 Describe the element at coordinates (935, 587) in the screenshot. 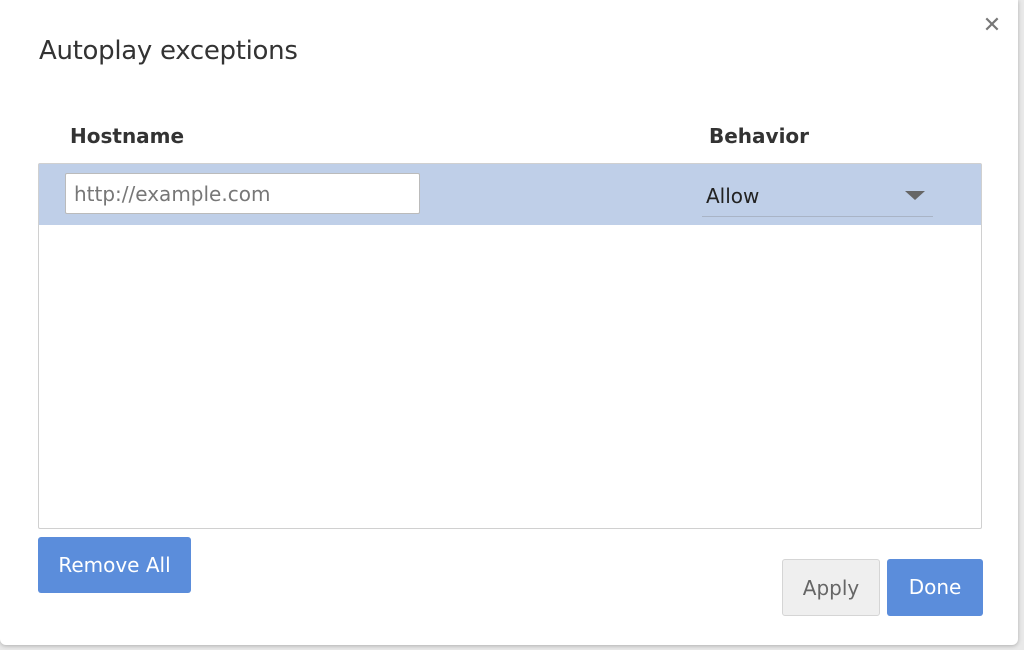

I see `done-button: Done` at that location.